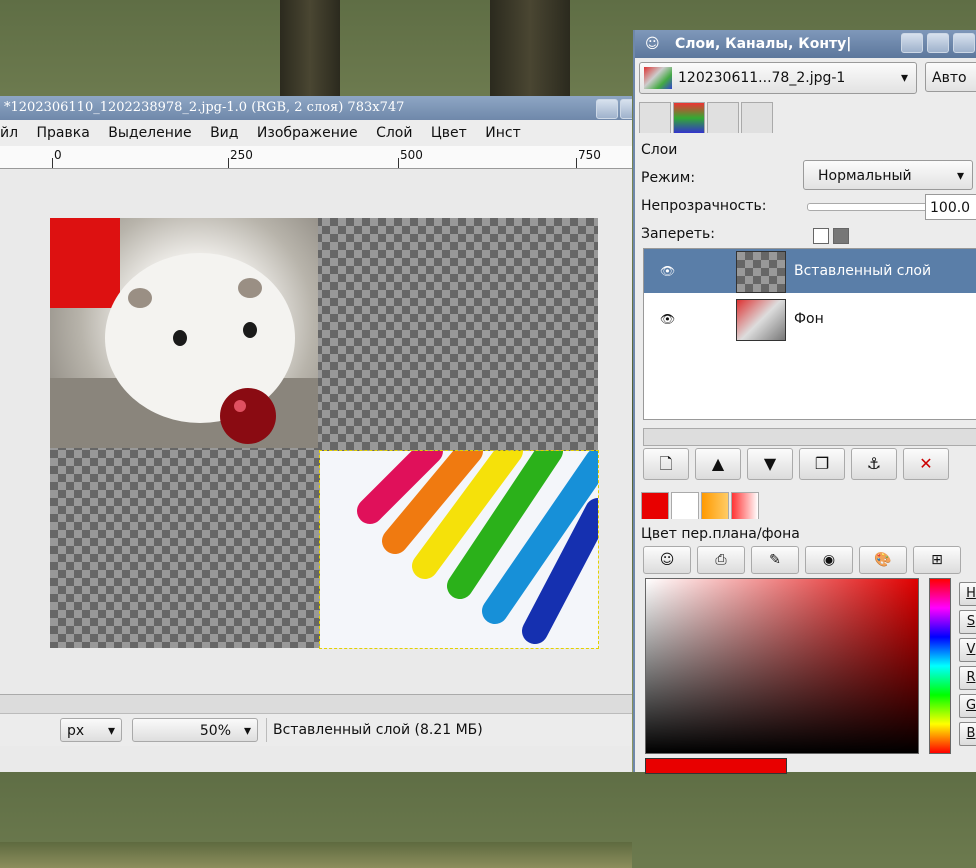 The width and height of the screenshot is (976, 868). Describe the element at coordinates (782, 666) in the screenshot. I see `color-picker-area` at that location.